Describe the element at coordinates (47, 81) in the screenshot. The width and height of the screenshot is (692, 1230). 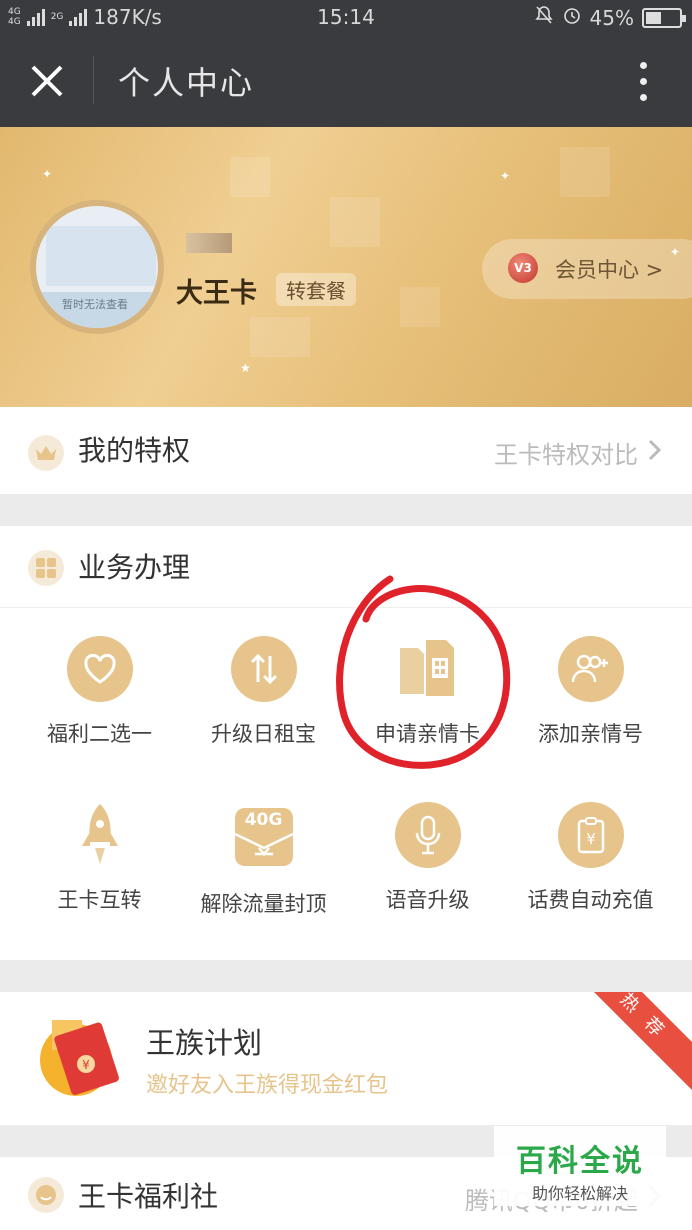
I see `close-icon` at that location.